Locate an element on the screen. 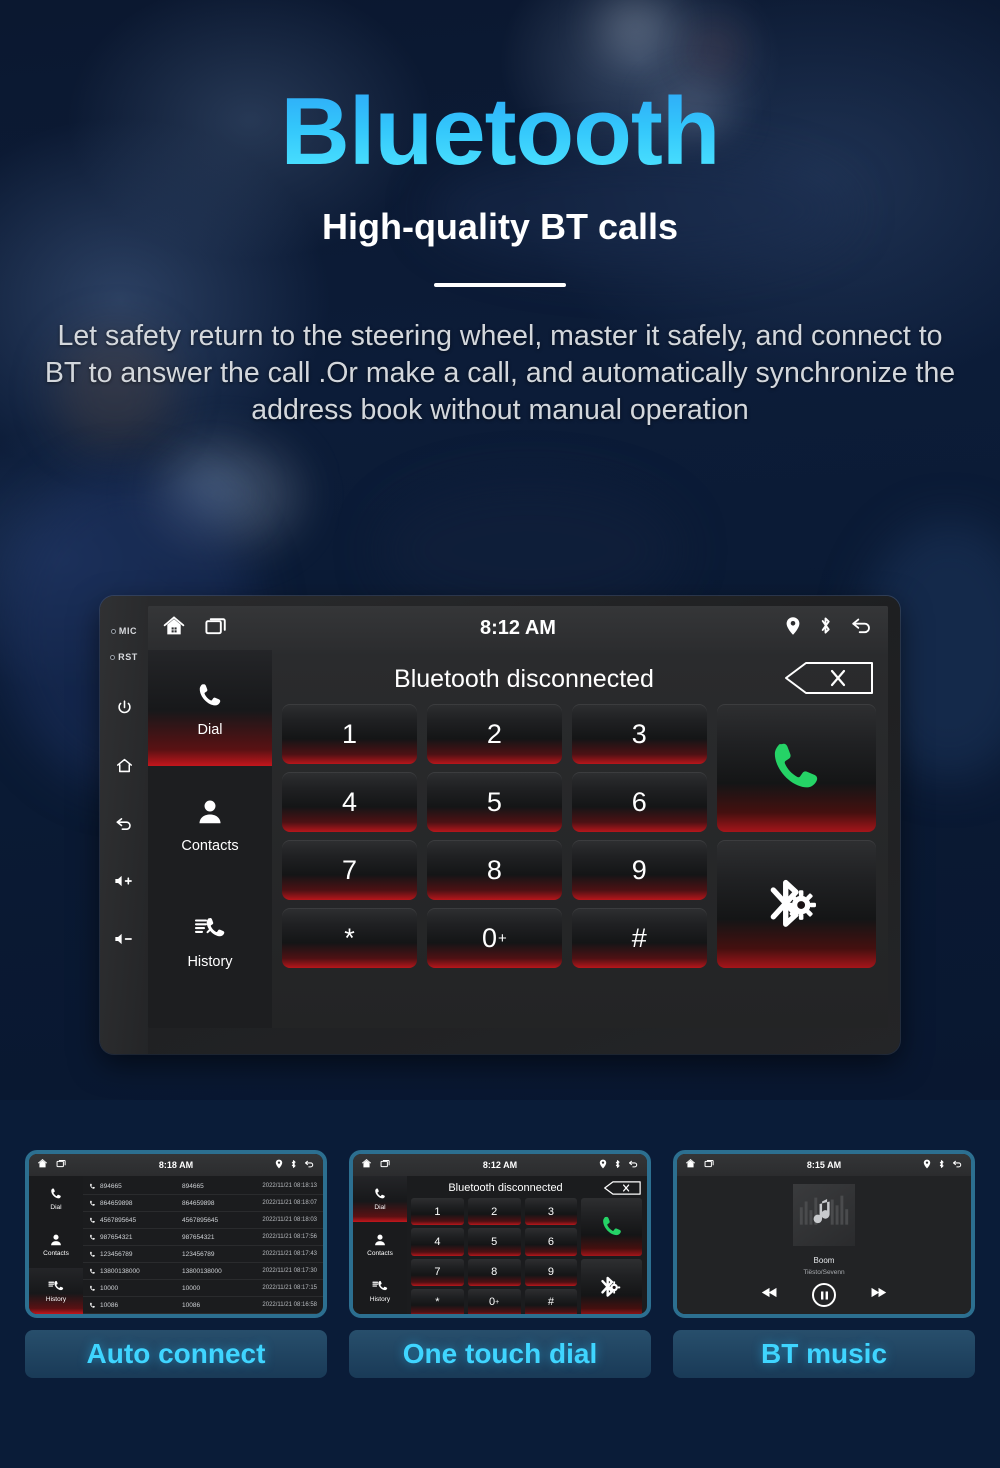 The height and width of the screenshot is (1468, 1000). thumbnail-screen: 8:15 AM Boom Tiësto/Sevenn is located at coordinates (824, 1234).